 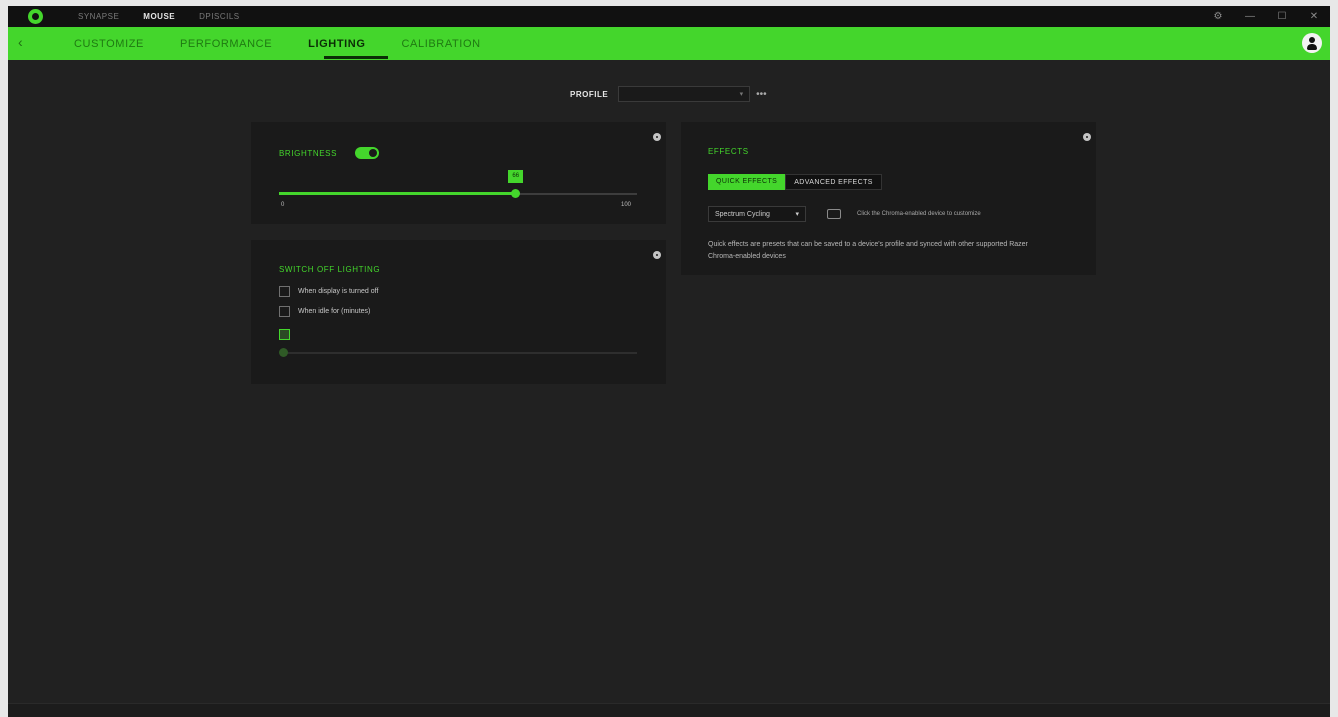 I want to click on brightness-slider-fill, so click(x=397, y=193).